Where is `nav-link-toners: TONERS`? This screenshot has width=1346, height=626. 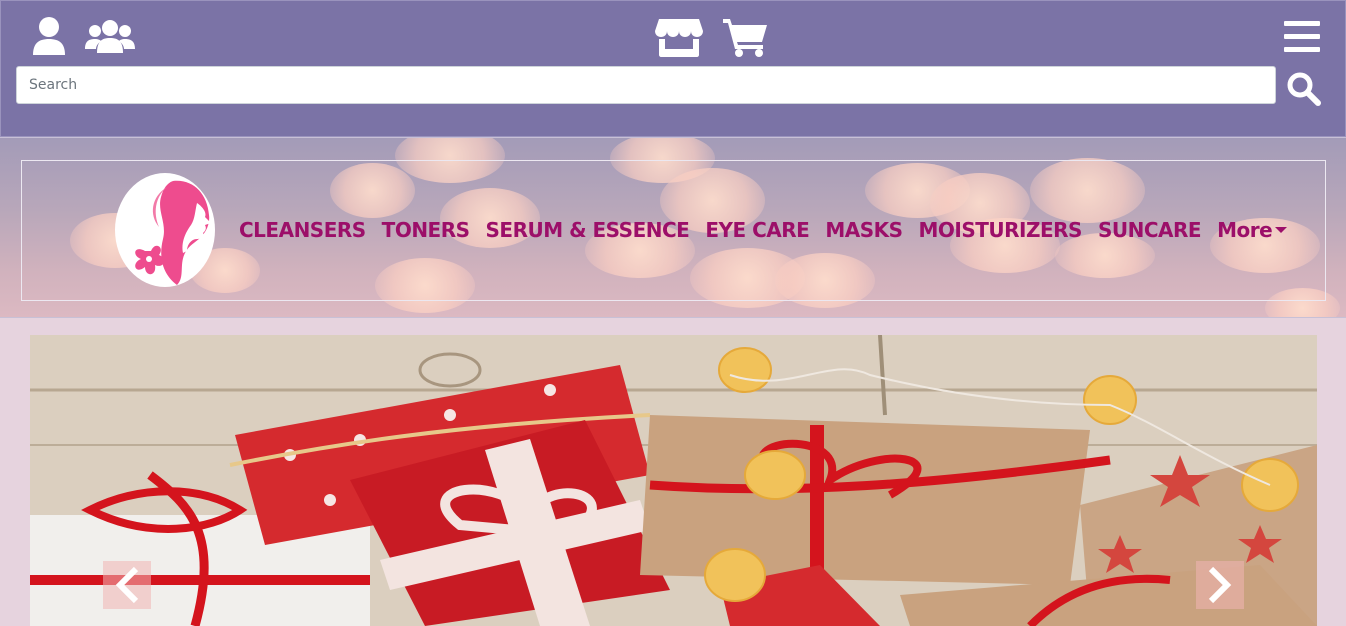 nav-link-toners: TONERS is located at coordinates (426, 230).